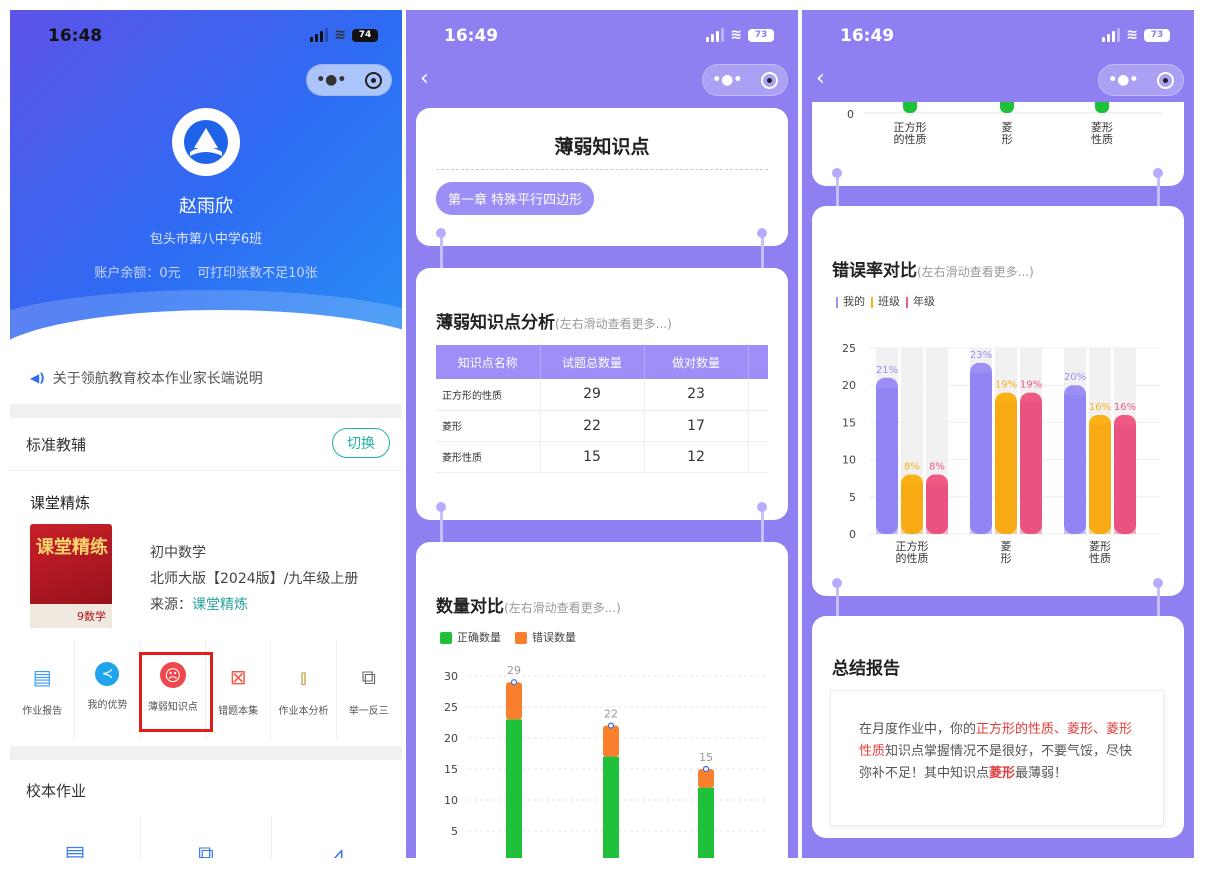 The width and height of the screenshot is (1208, 882). What do you see at coordinates (75, 837) in the screenshot?
I see `doc-icon: ▤` at bounding box center [75, 837].